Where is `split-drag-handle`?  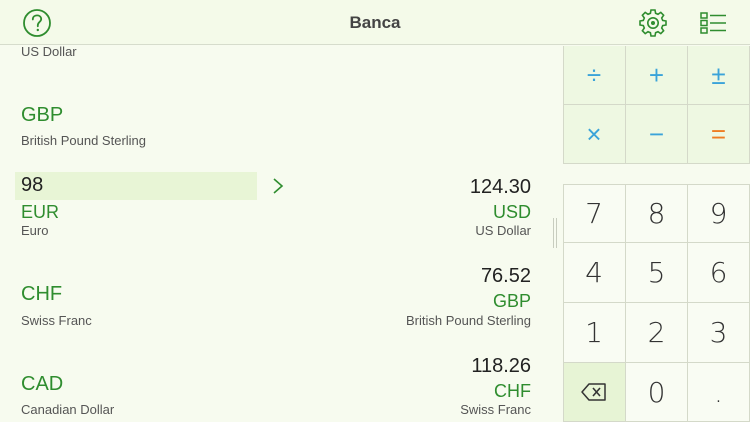 split-drag-handle is located at coordinates (556, 233).